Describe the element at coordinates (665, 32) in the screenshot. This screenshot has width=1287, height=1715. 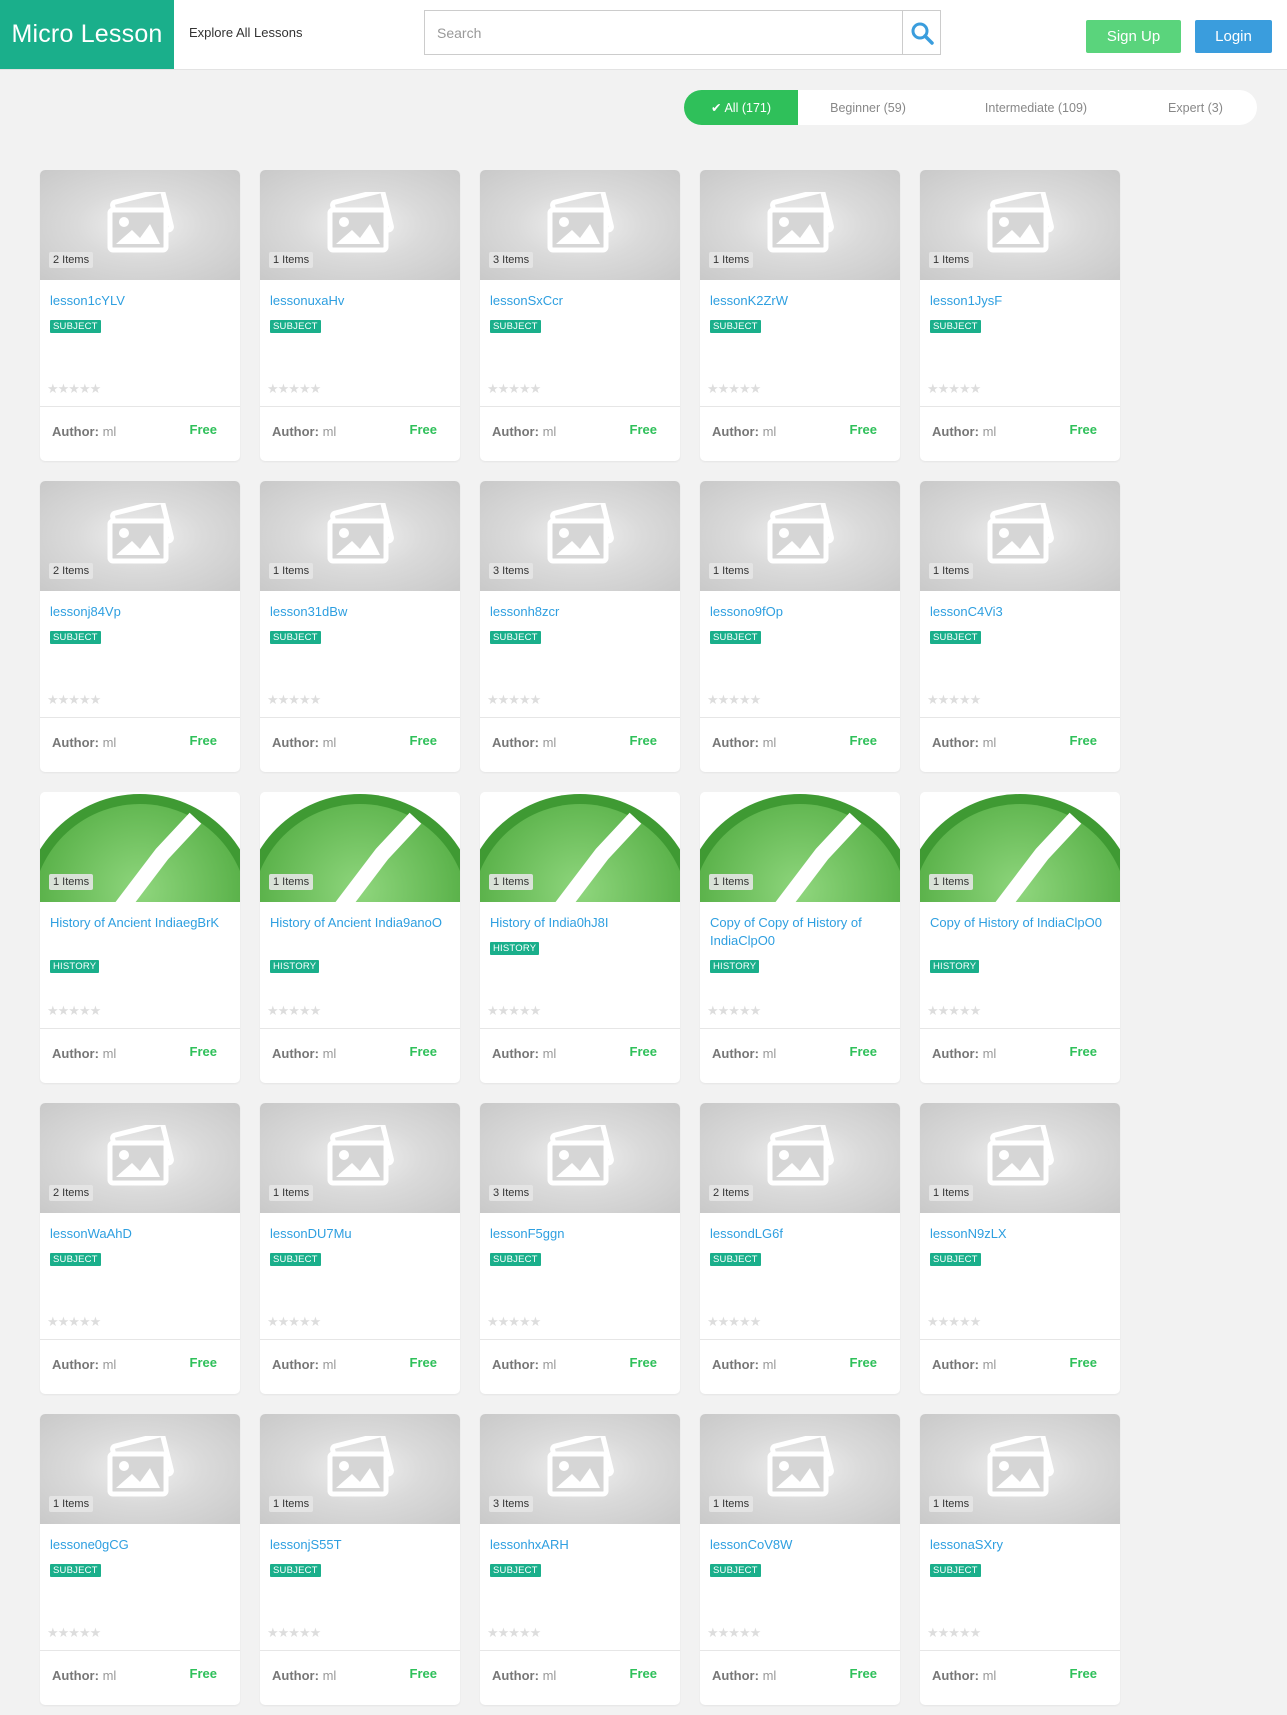
I see `search-input` at that location.